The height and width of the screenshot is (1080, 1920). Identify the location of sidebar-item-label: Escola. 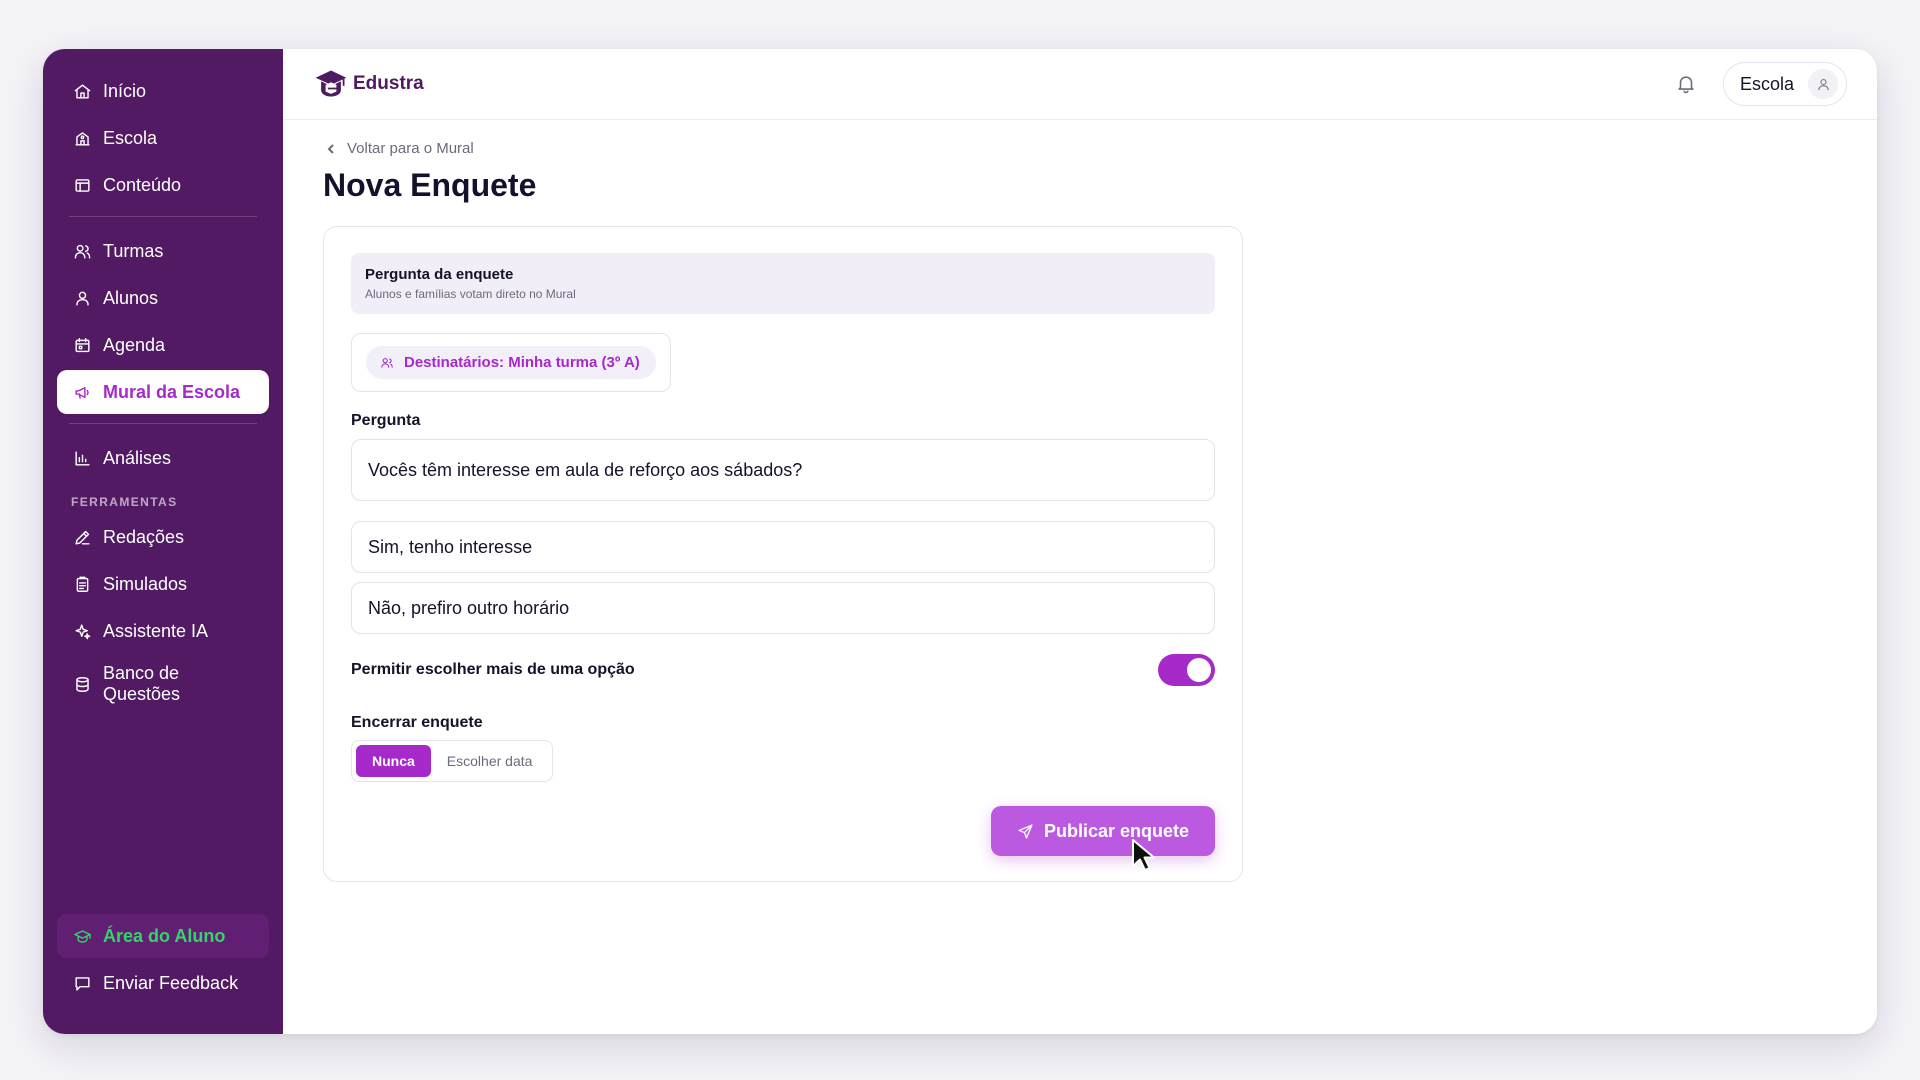
(130, 137).